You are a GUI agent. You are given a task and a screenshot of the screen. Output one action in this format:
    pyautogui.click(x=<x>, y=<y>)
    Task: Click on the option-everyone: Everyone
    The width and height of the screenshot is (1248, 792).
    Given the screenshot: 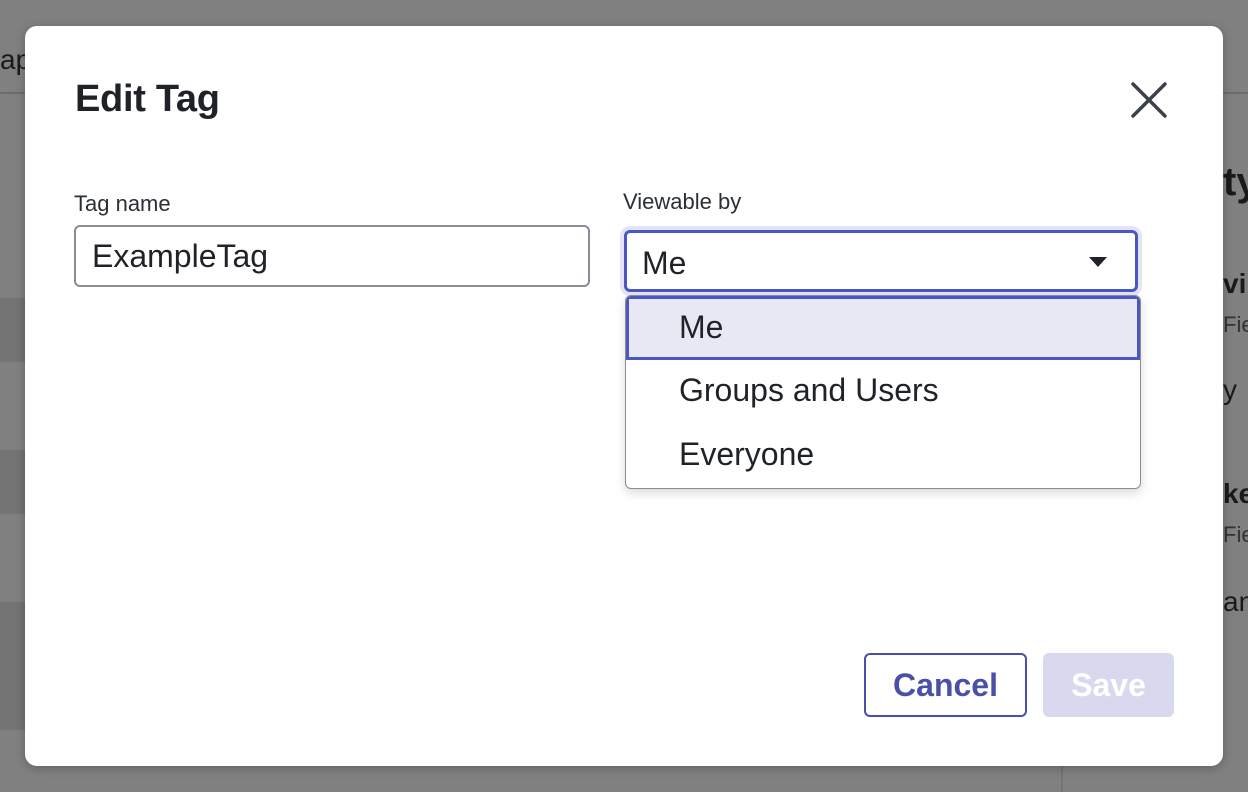 What is the action you would take?
    pyautogui.click(x=883, y=456)
    